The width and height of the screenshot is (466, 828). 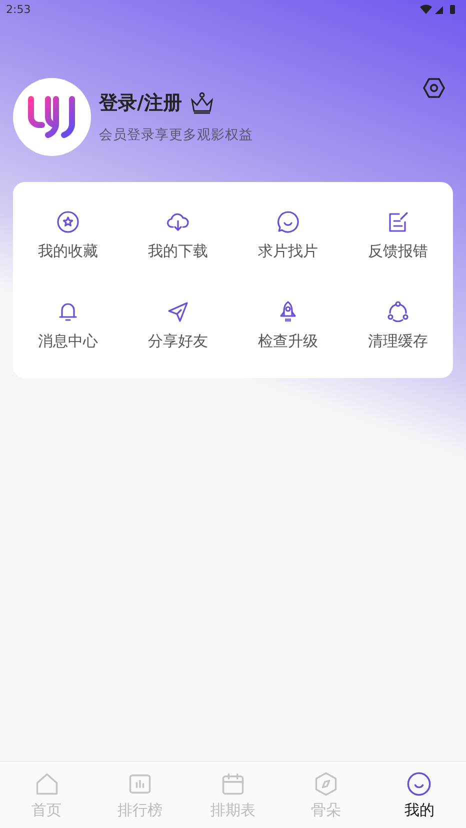 What do you see at coordinates (202, 103) in the screenshot?
I see `crown-icon` at bounding box center [202, 103].